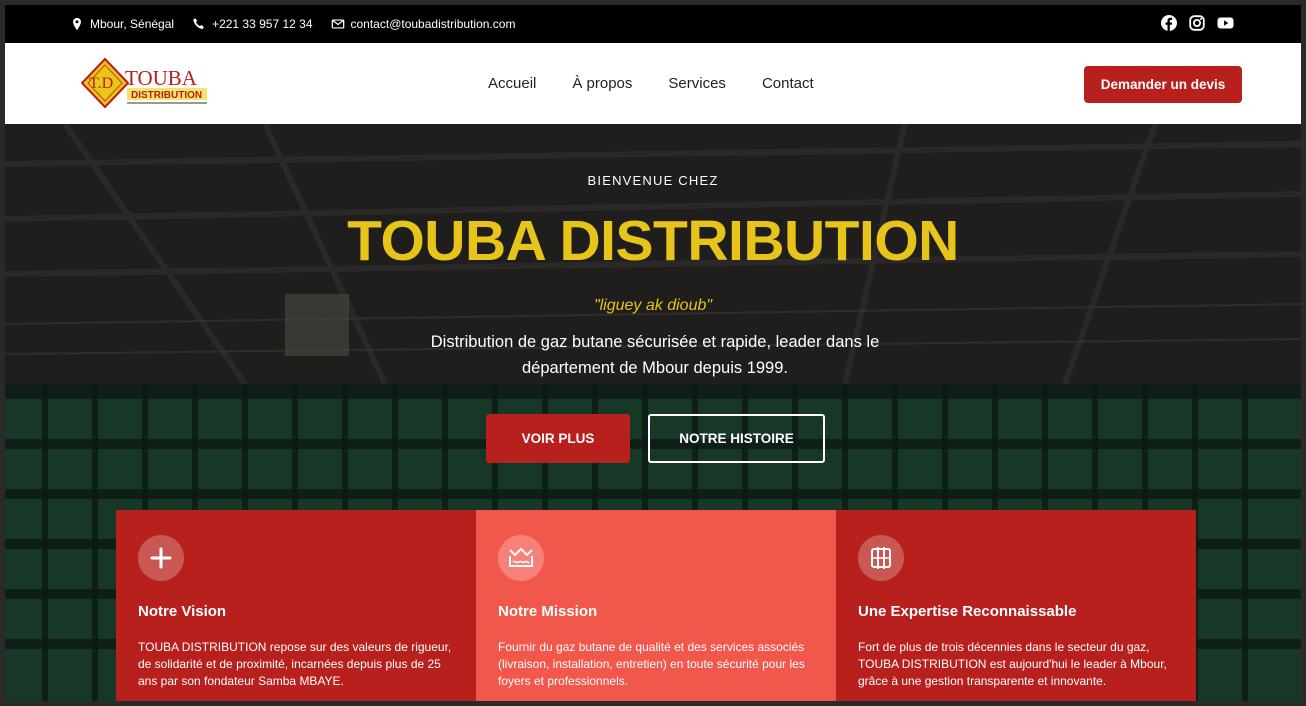 This screenshot has width=1306, height=706. Describe the element at coordinates (182, 611) in the screenshot. I see `card-title: Notre Vision` at that location.